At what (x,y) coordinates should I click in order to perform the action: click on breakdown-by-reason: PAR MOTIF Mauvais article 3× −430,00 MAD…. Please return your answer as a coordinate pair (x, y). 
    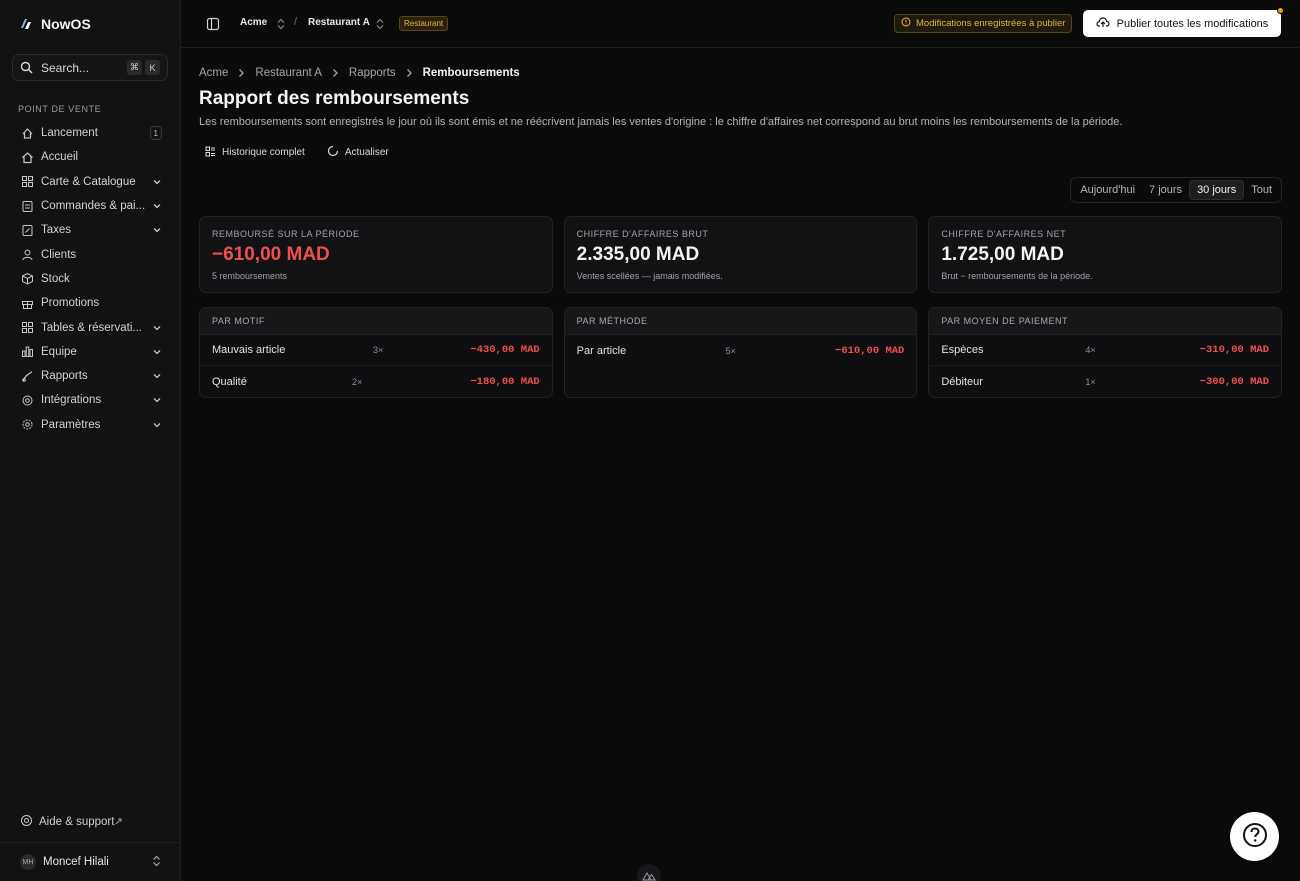
    Looking at the image, I should click on (376, 352).